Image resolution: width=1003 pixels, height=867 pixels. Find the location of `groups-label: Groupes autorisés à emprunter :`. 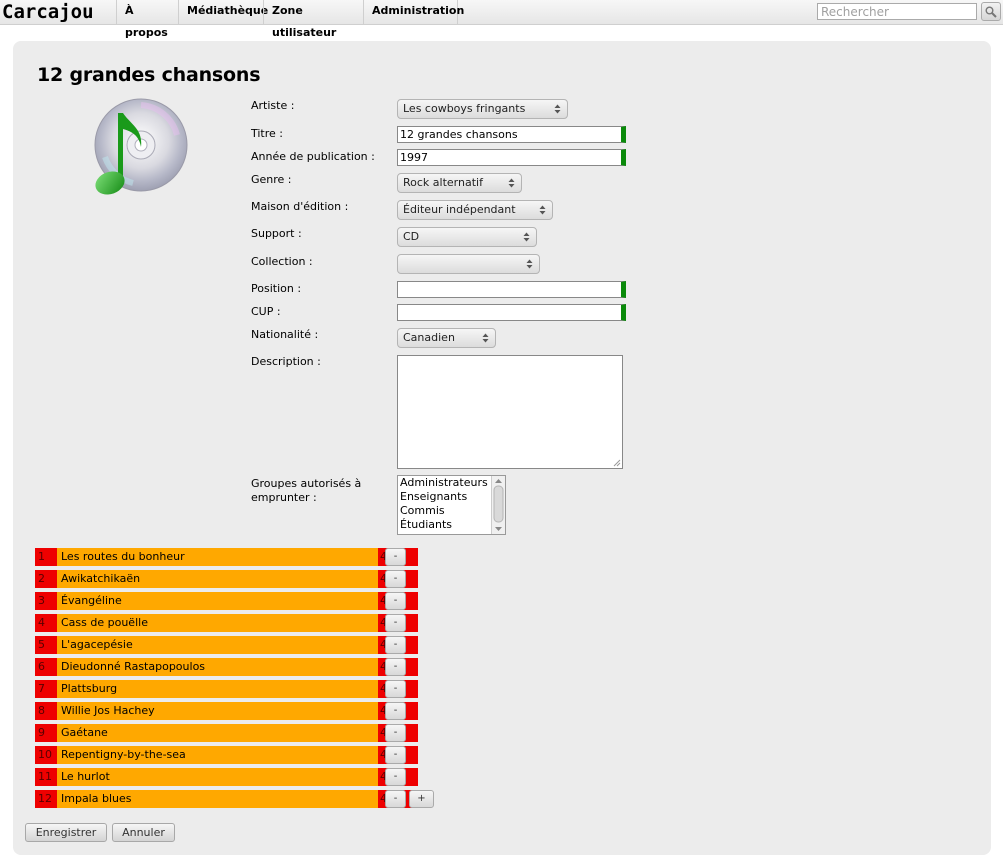

groups-label: Groupes autorisés à emprunter : is located at coordinates (306, 491).